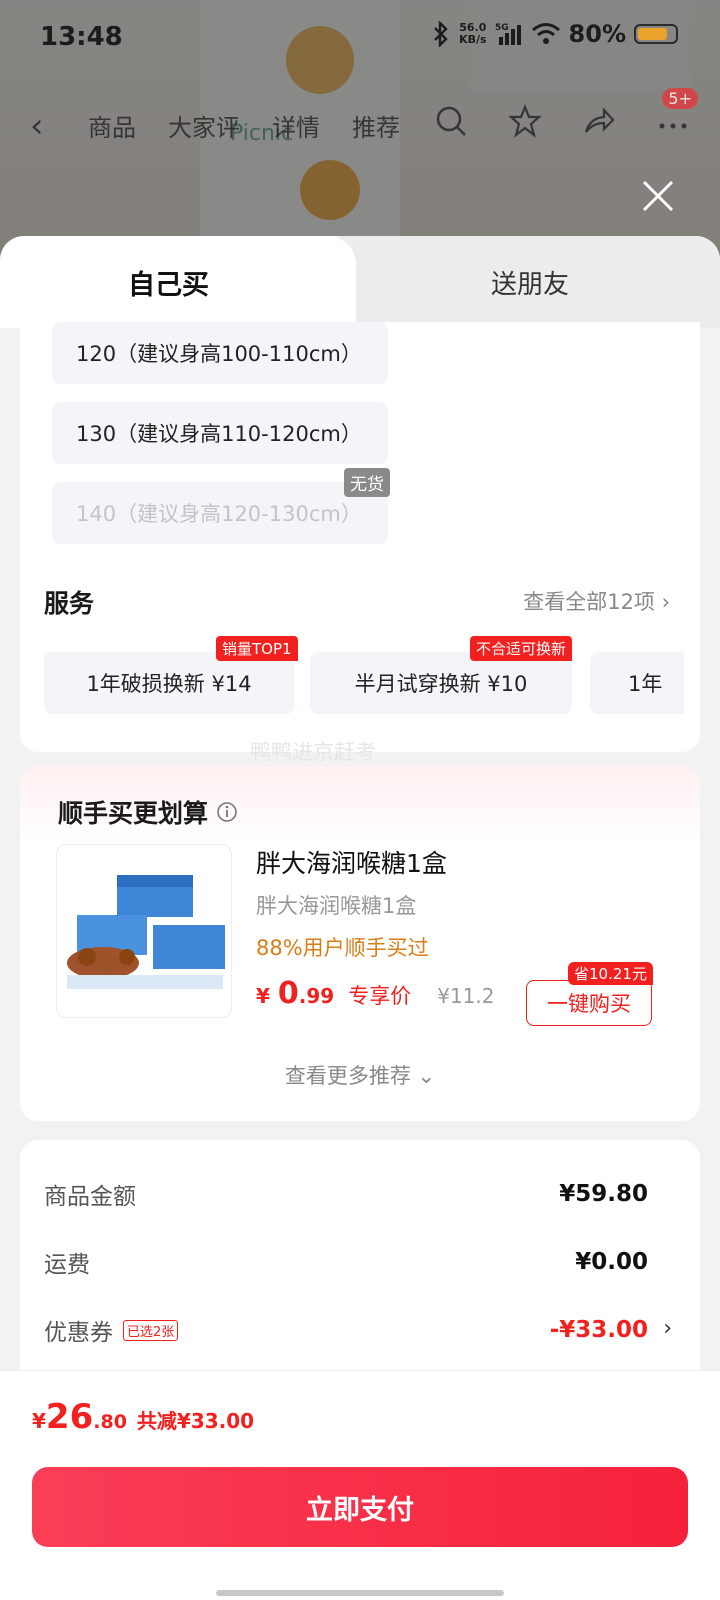 This screenshot has width=720, height=1600. I want to click on home-indicator, so click(360, 1593).